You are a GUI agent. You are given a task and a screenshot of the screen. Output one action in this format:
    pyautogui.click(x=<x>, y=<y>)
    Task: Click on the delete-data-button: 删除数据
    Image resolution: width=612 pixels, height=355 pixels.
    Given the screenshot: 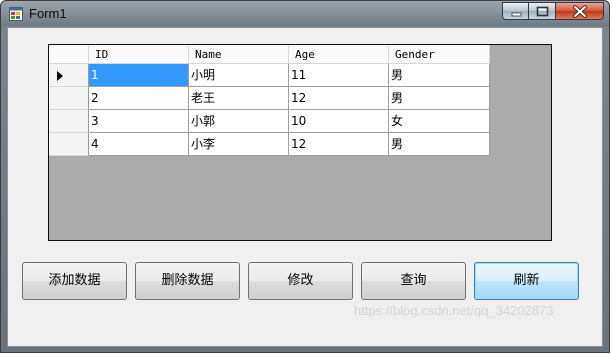 What is the action you would take?
    pyautogui.click(x=187, y=281)
    